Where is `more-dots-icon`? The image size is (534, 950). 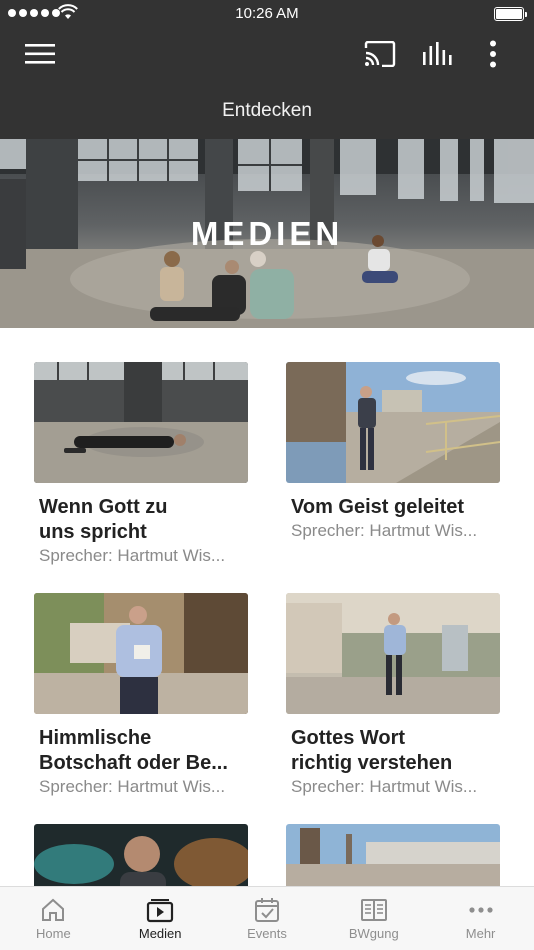
more-dots-icon is located at coordinates (480, 910).